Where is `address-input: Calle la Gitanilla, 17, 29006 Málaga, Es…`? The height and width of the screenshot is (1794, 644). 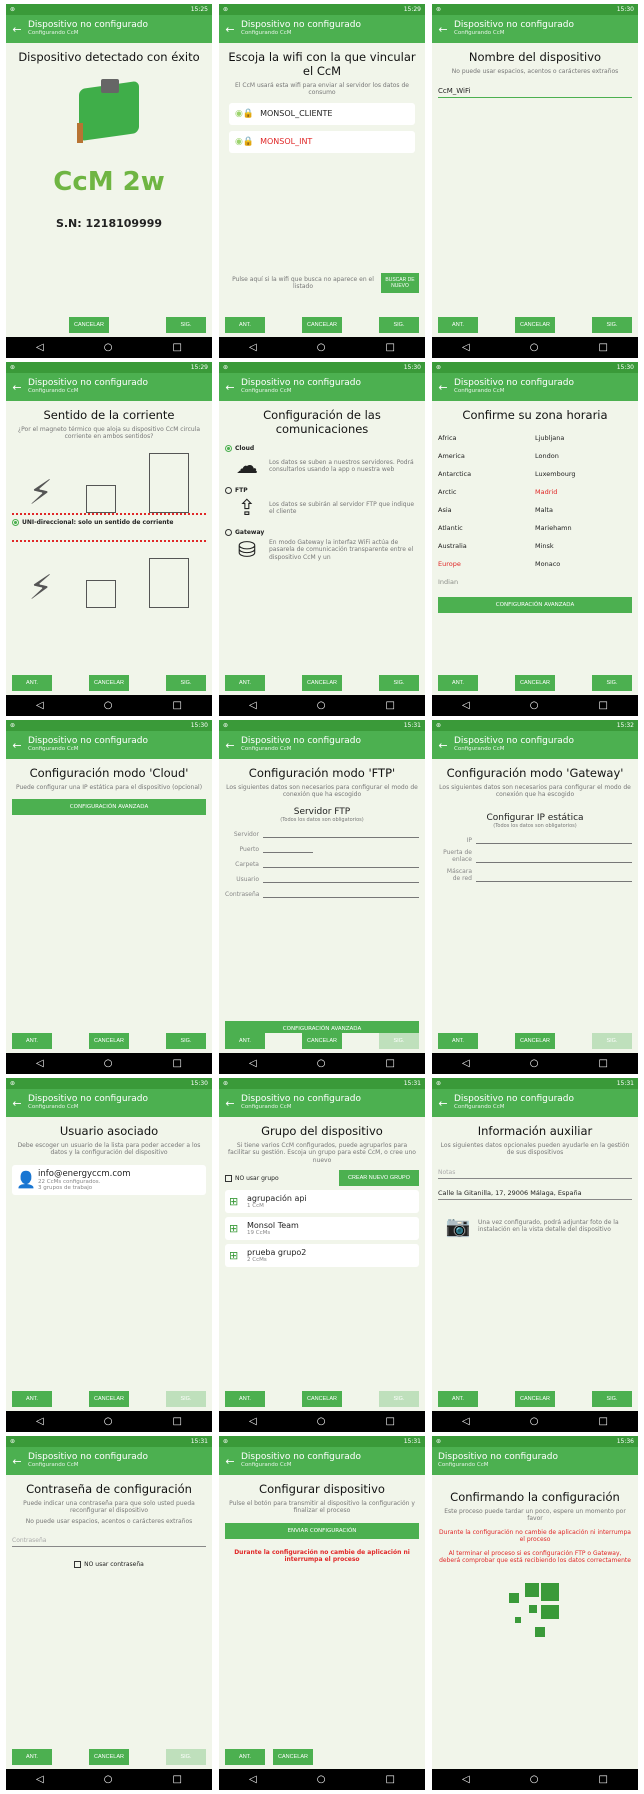 address-input: Calle la Gitanilla, 17, 29006 Málaga, Es… is located at coordinates (535, 1194).